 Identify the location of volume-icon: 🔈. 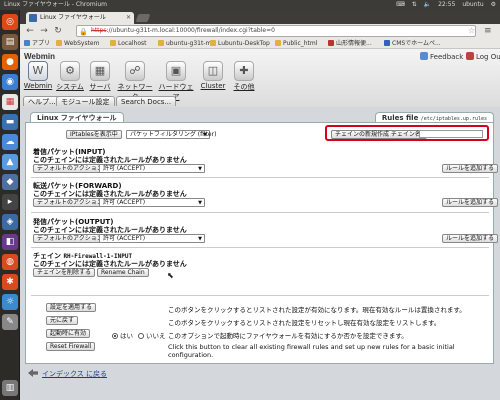
(427, 4).